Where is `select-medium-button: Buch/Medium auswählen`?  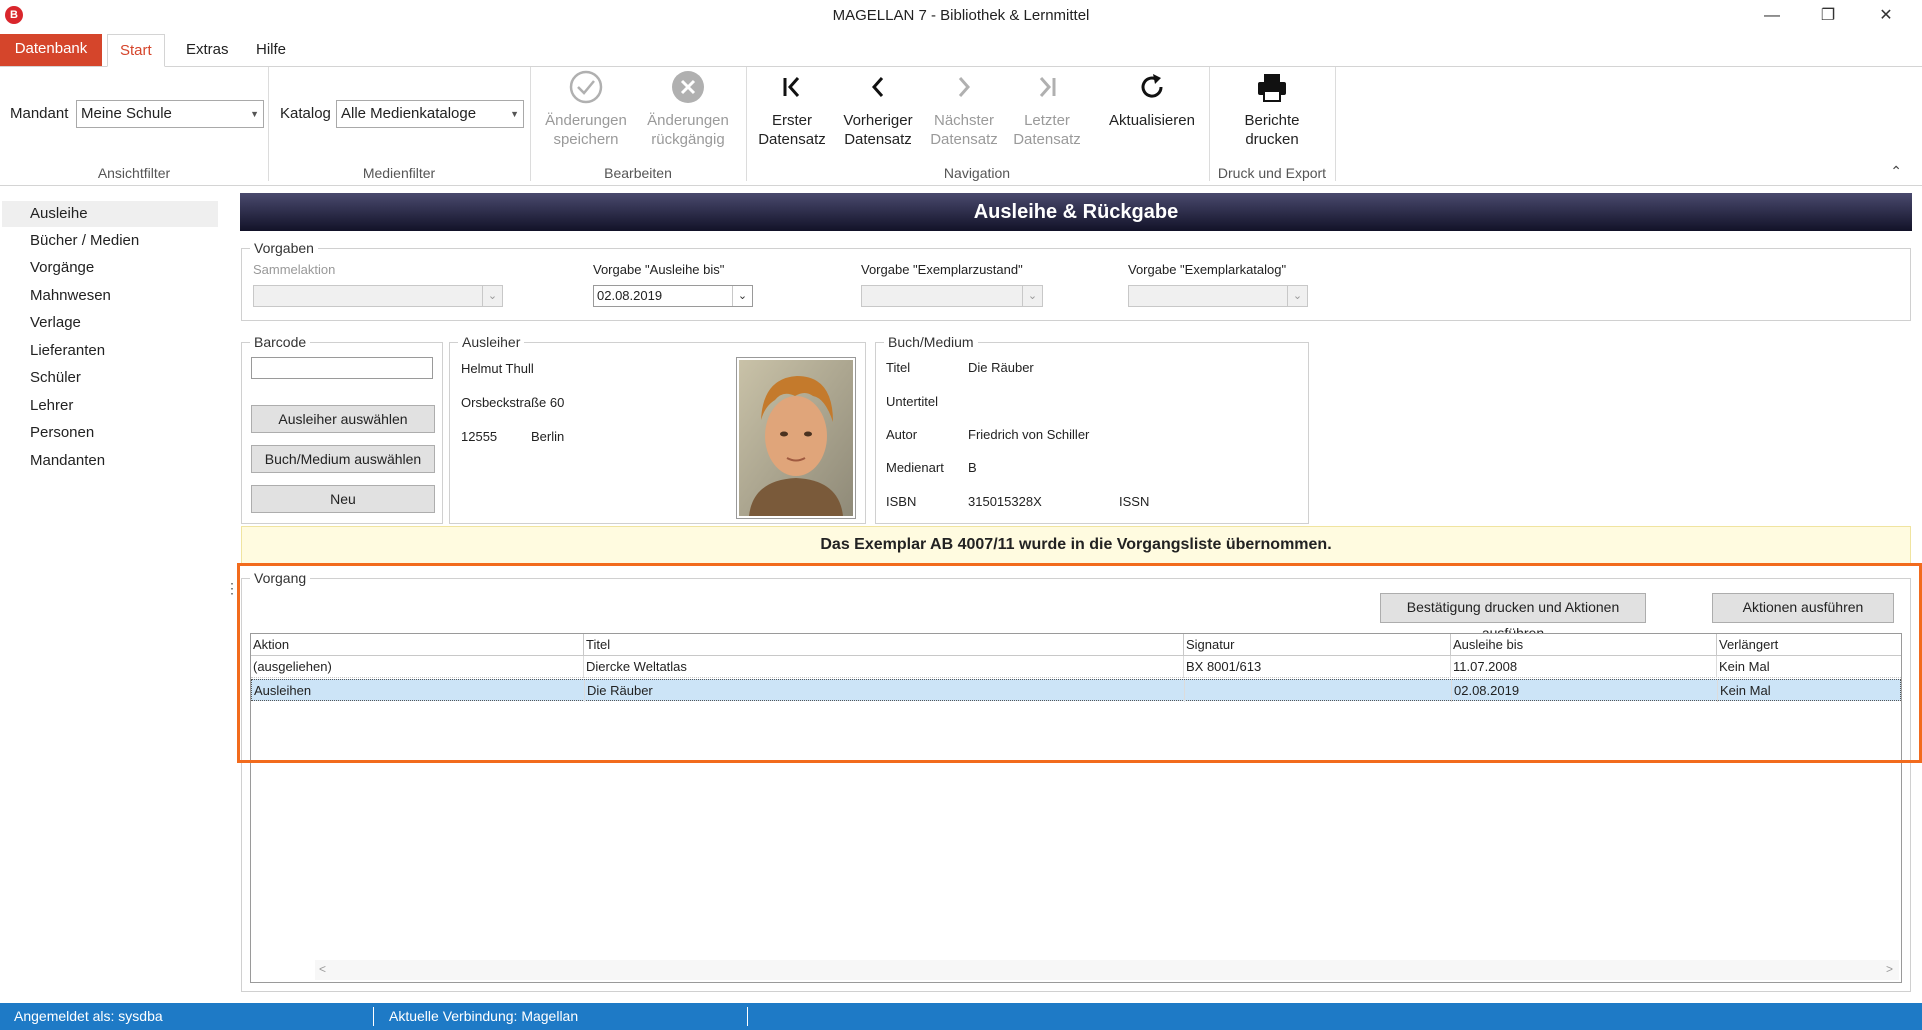
select-medium-button: Buch/Medium auswählen is located at coordinates (343, 459).